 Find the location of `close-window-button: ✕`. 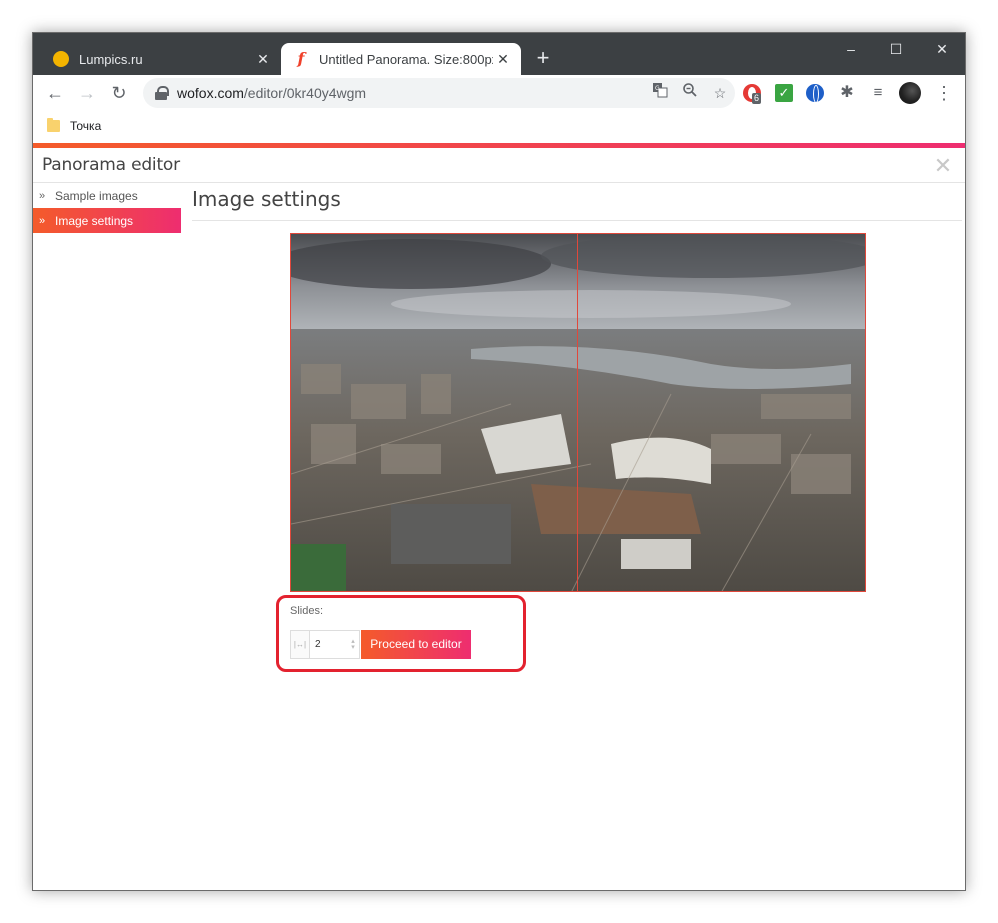

close-window-button: ✕ is located at coordinates (942, 49).